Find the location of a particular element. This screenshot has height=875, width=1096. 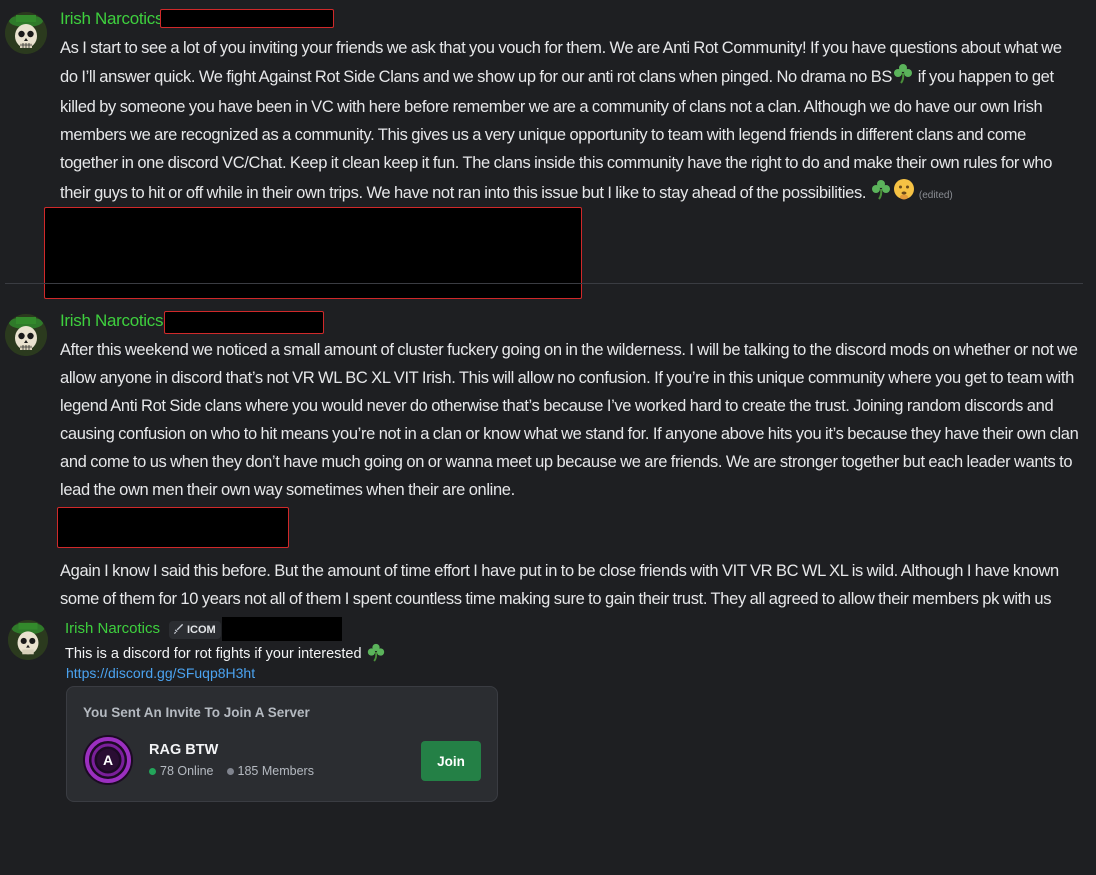

message-divider is located at coordinates (544, 283).